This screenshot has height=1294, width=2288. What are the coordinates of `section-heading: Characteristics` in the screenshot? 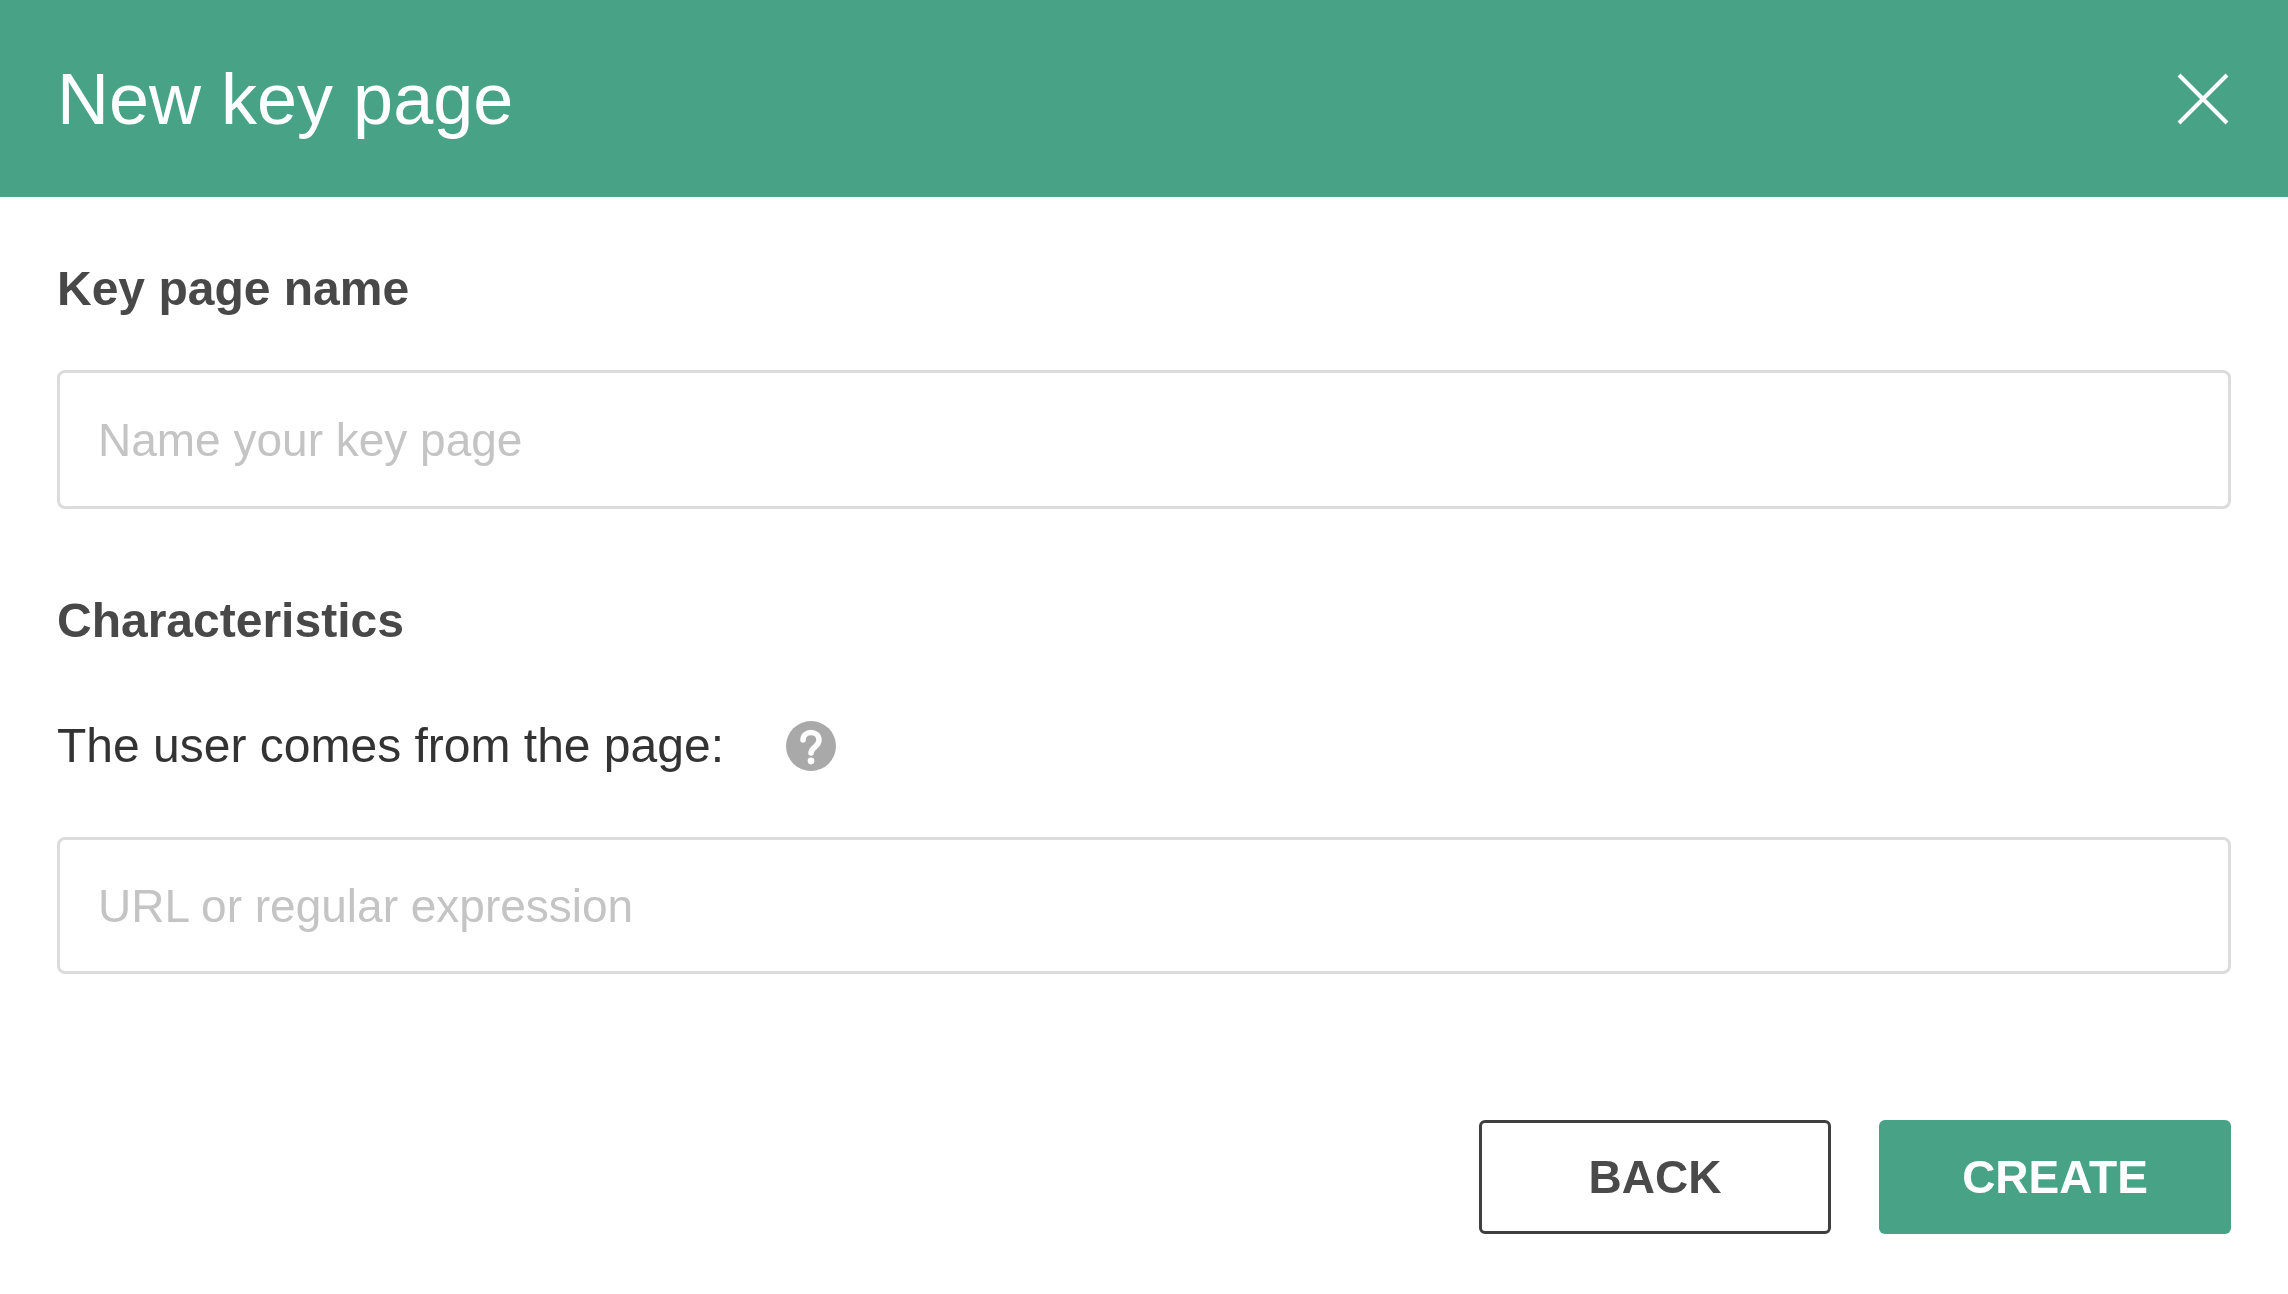 It's located at (231, 620).